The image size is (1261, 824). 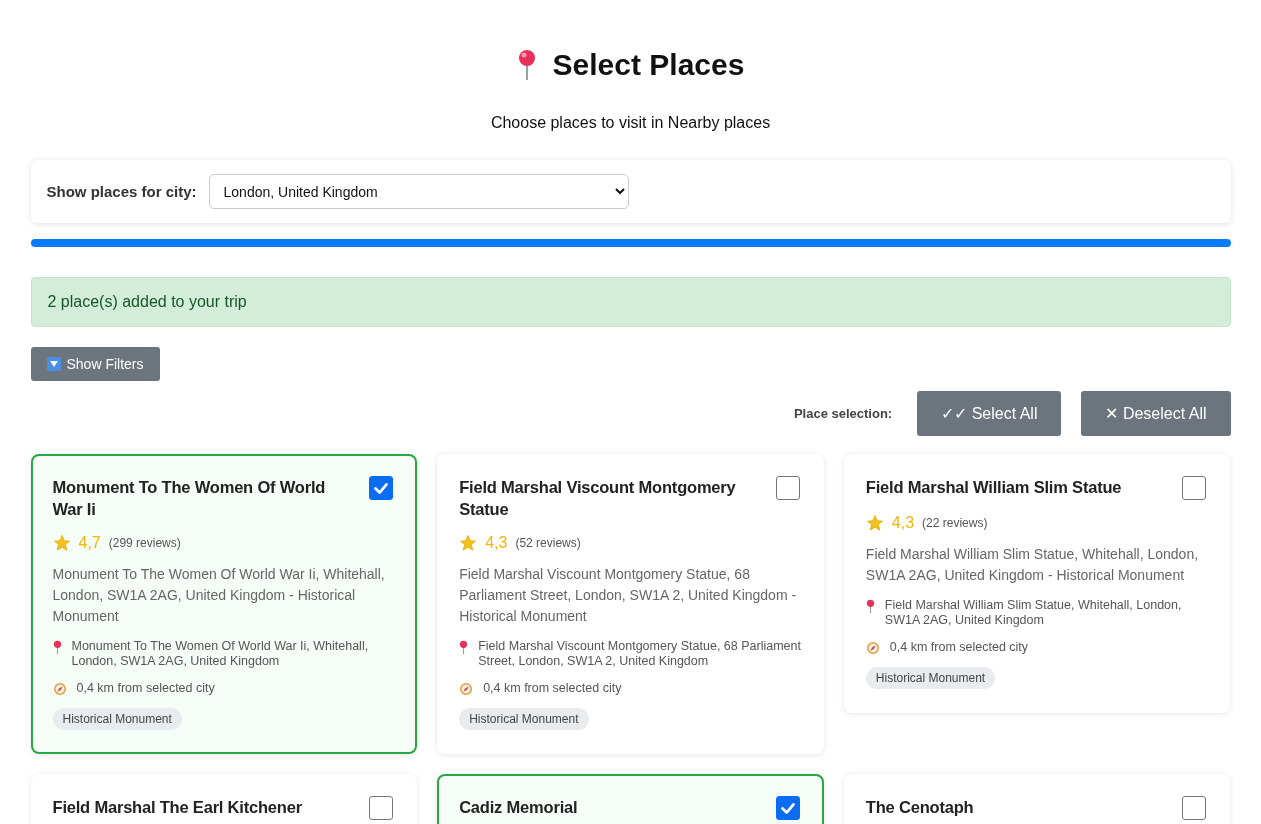 I want to click on success-alert: 2 place(s) added to your trip, so click(x=630, y=302).